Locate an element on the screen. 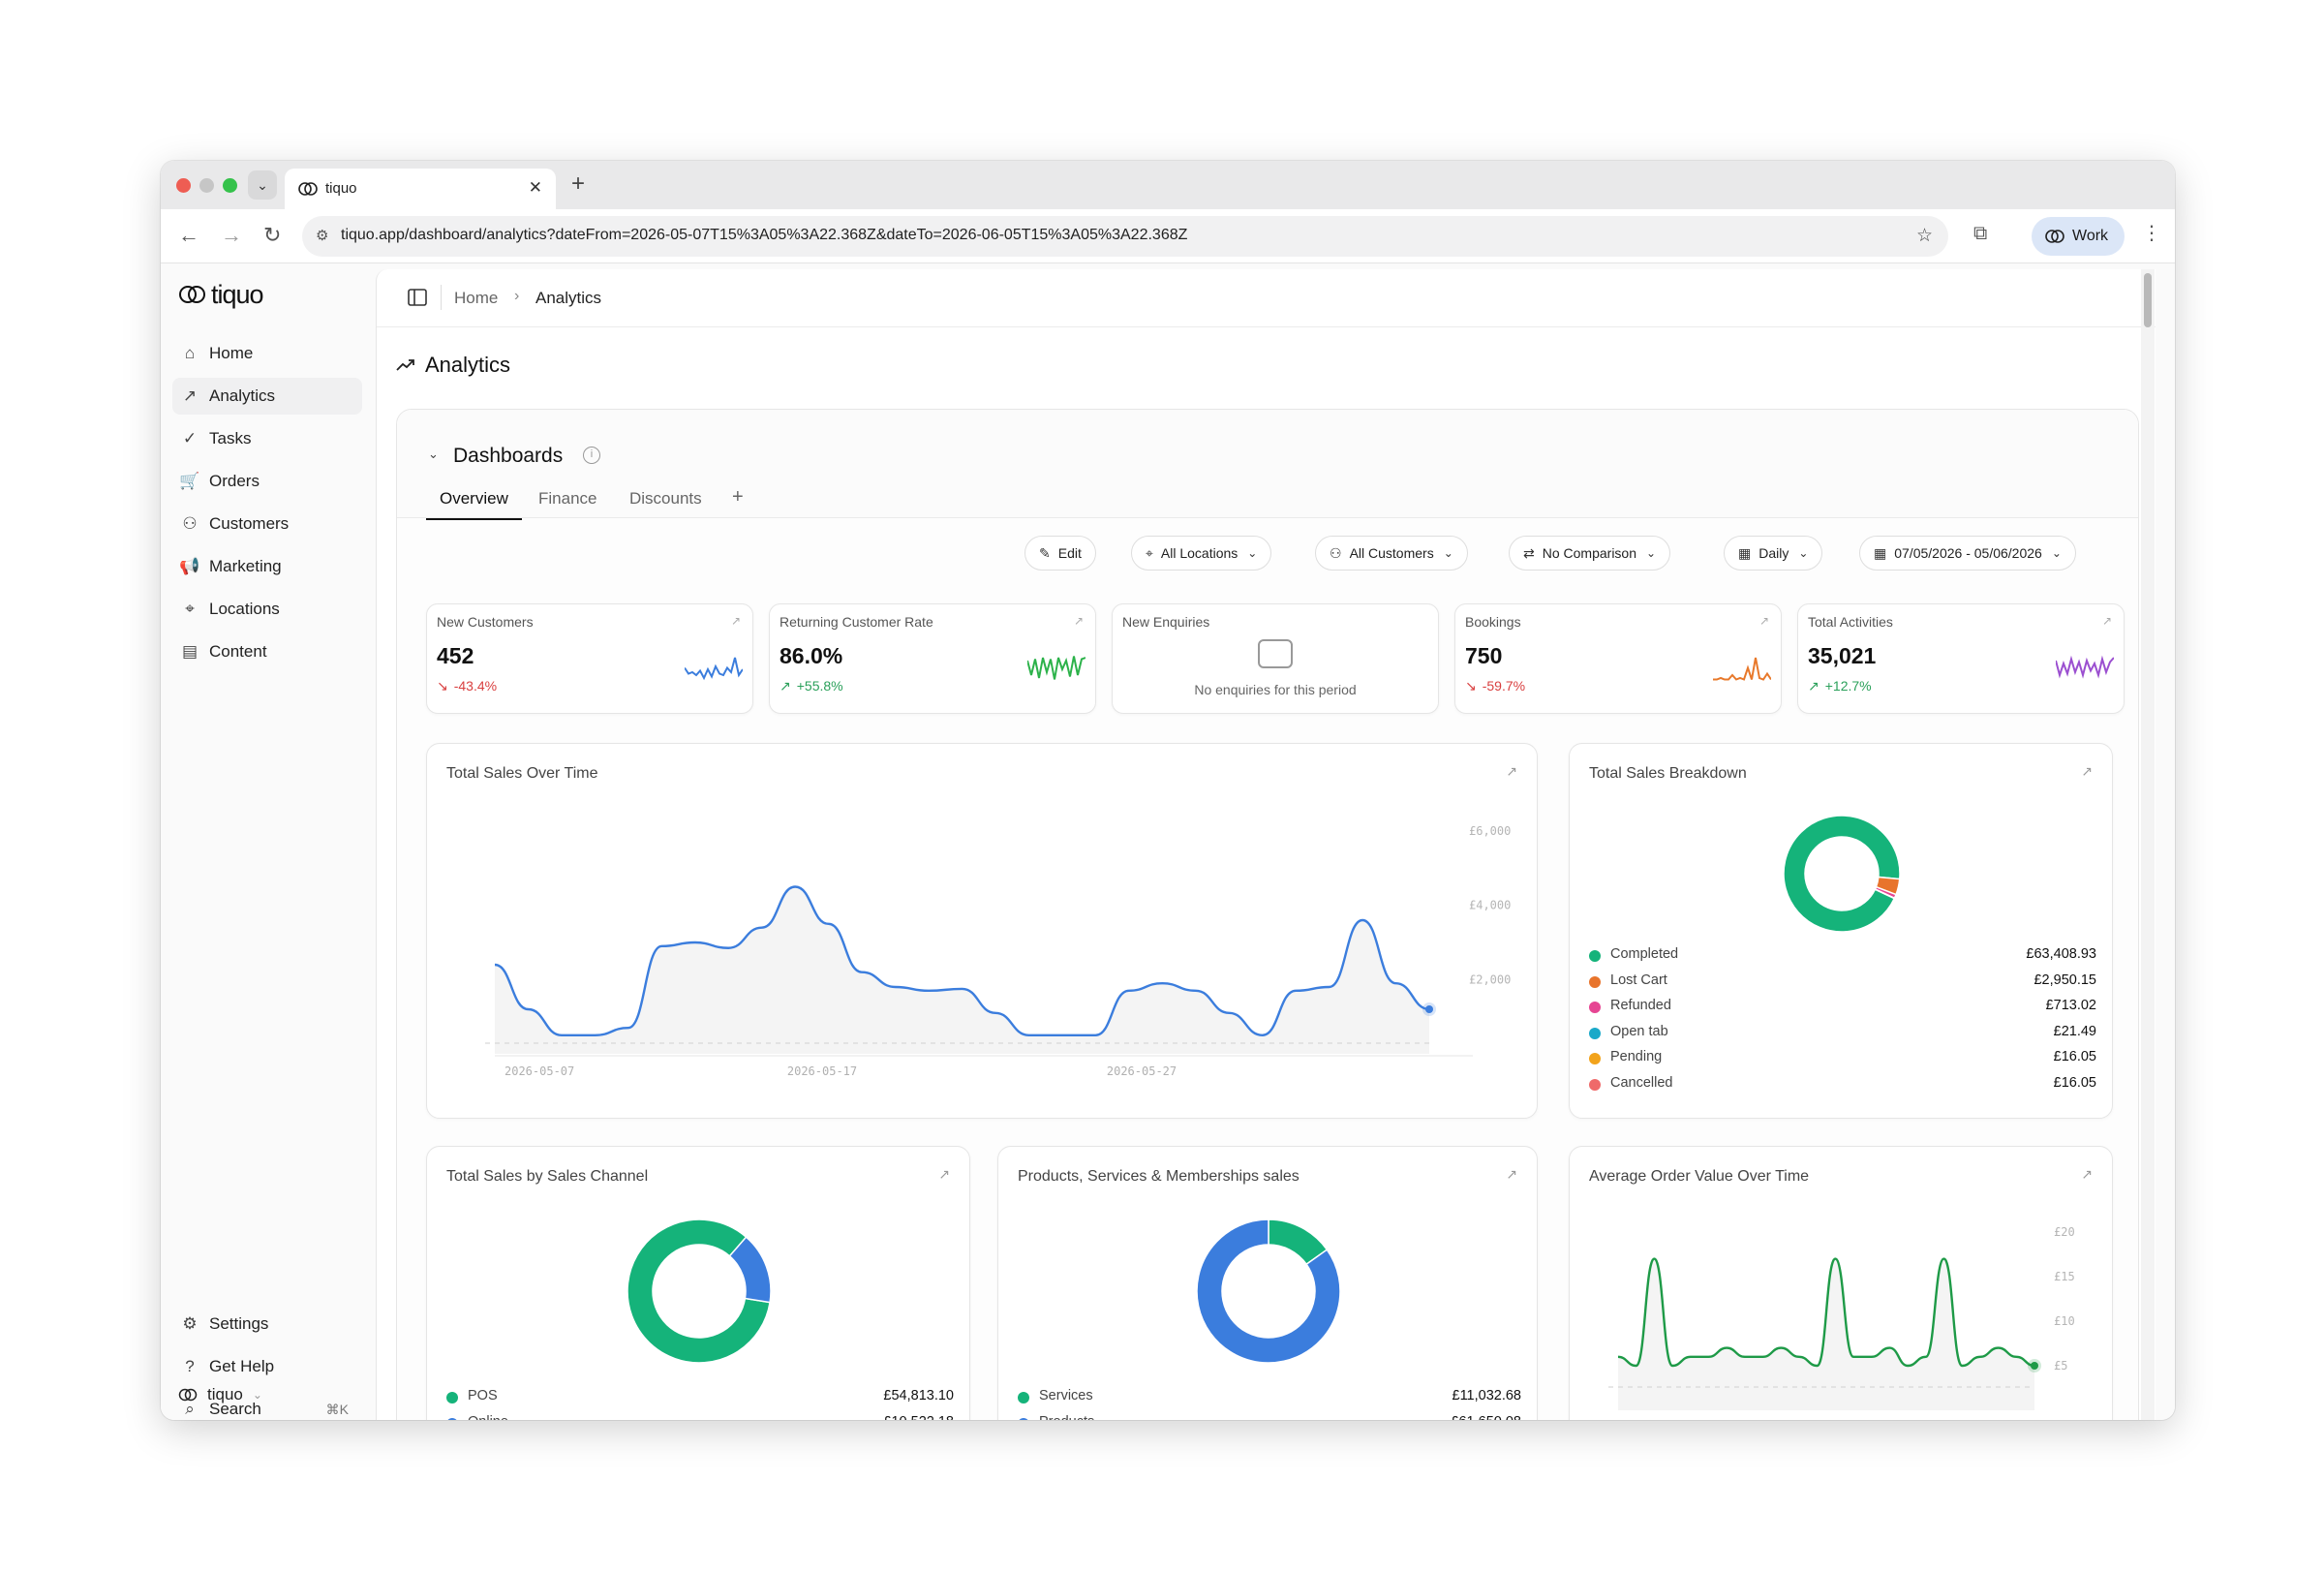  collapse-chevron-icon: ⌄ is located at coordinates (433, 455).